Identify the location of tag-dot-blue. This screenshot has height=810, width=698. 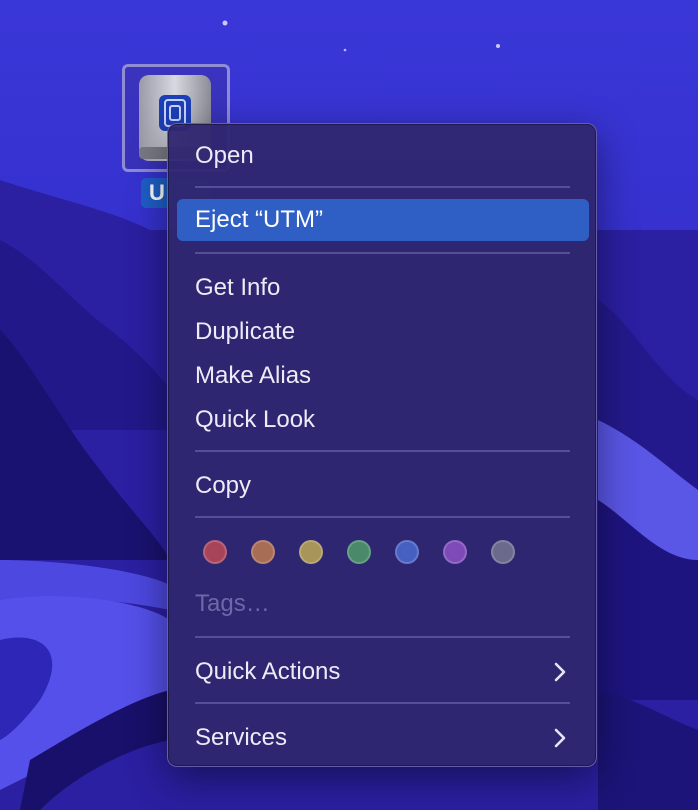
(407, 552).